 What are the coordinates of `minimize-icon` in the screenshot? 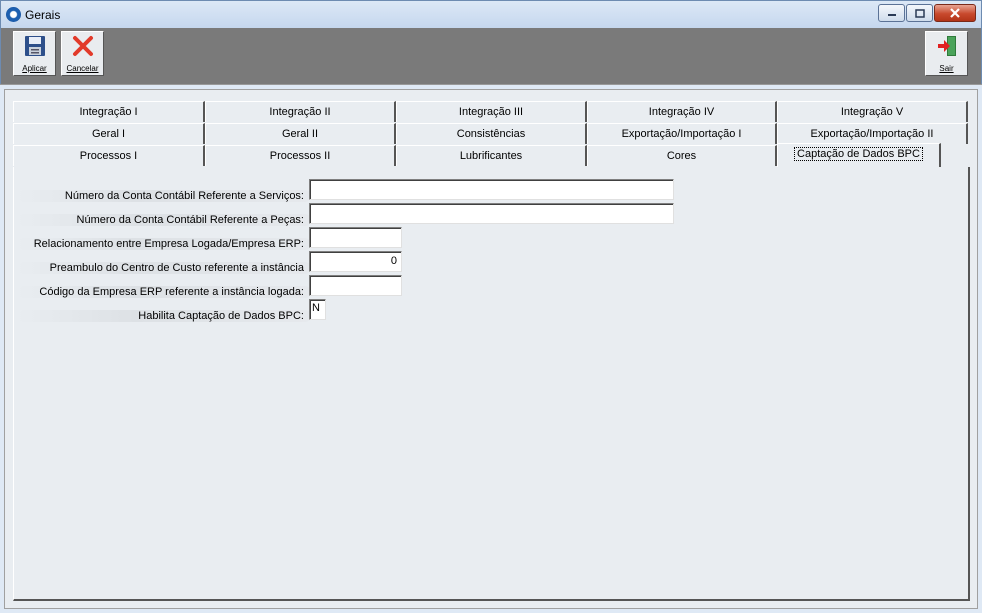 It's located at (891, 15).